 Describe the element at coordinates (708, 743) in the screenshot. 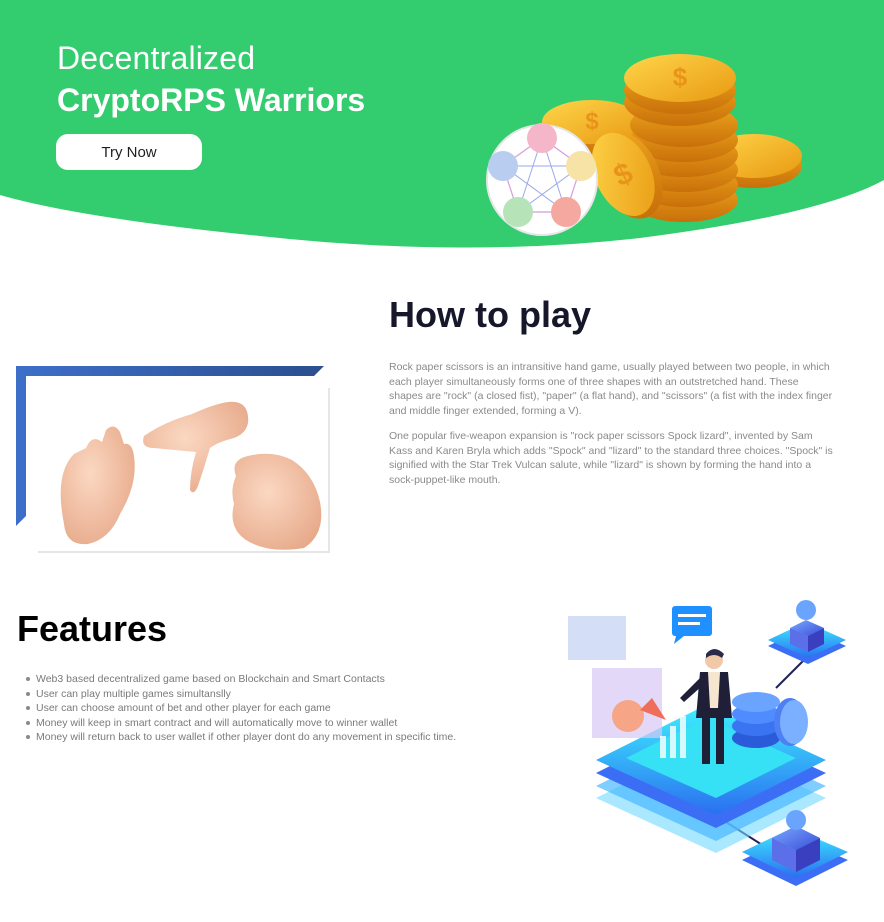

I see `isometric-blockchain-illustration` at that location.